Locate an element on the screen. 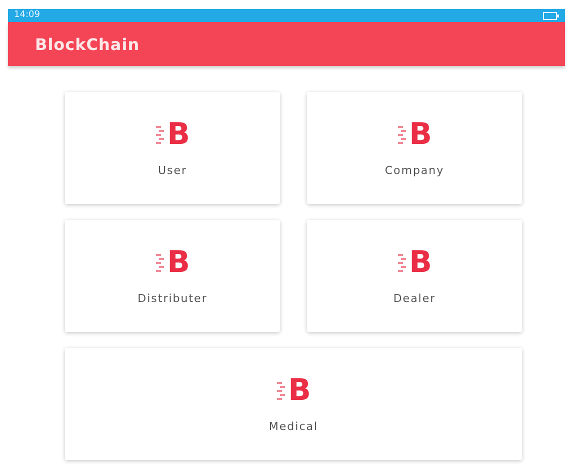 The height and width of the screenshot is (464, 573). menu-card: B Company is located at coordinates (414, 148).